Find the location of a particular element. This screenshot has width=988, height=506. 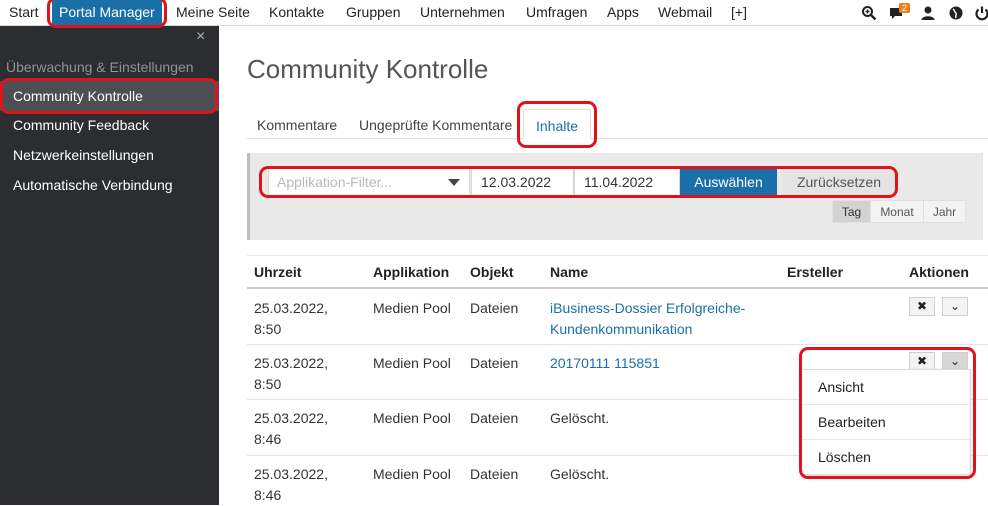

nav-meine-seite: Meine Seite is located at coordinates (213, 13).